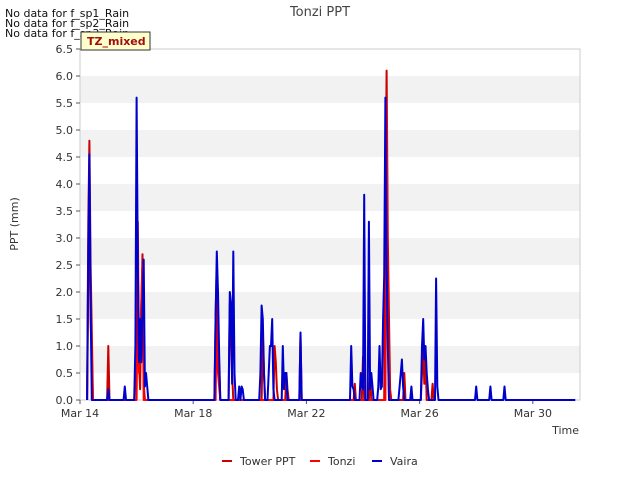 Image resolution: width=640 pixels, height=480 pixels. What do you see at coordinates (65, 130) in the screenshot?
I see `y-tick-label: 5.0` at bounding box center [65, 130].